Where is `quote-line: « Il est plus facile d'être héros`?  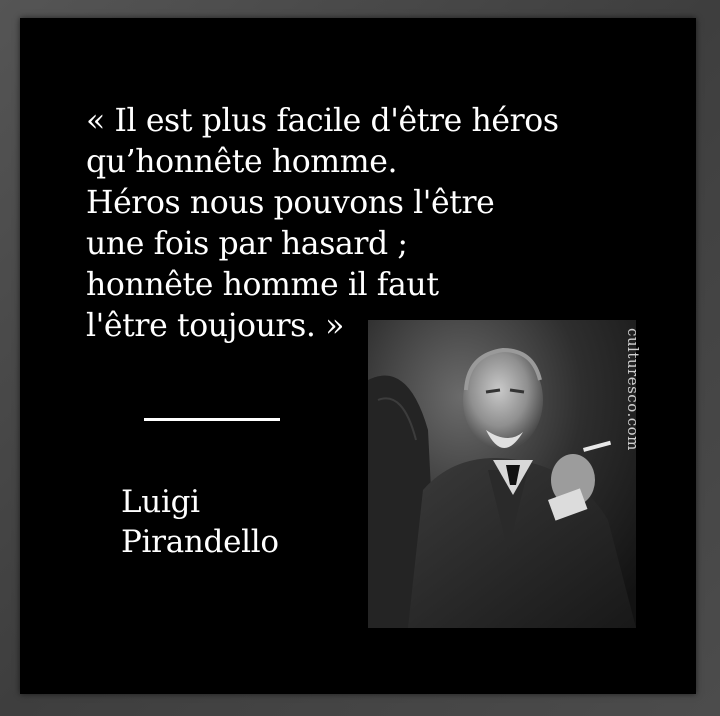 quote-line: « Il est plus facile d'être héros is located at coordinates (322, 121).